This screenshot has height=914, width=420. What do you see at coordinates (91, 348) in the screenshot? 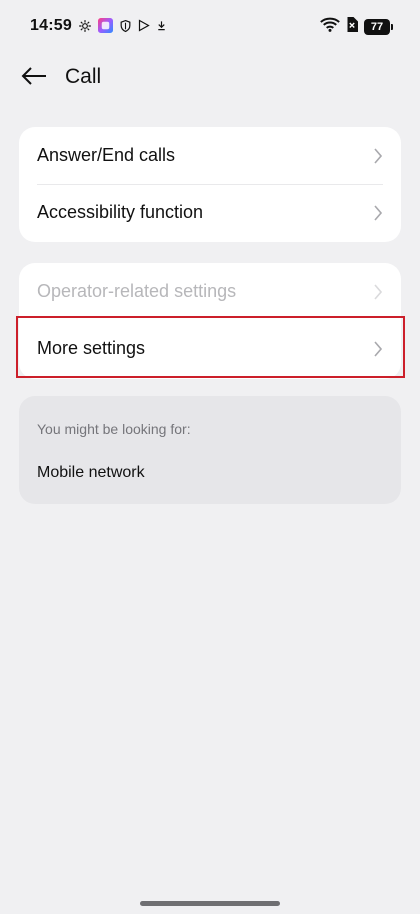
I see `more-settings-label: More settings` at bounding box center [91, 348].